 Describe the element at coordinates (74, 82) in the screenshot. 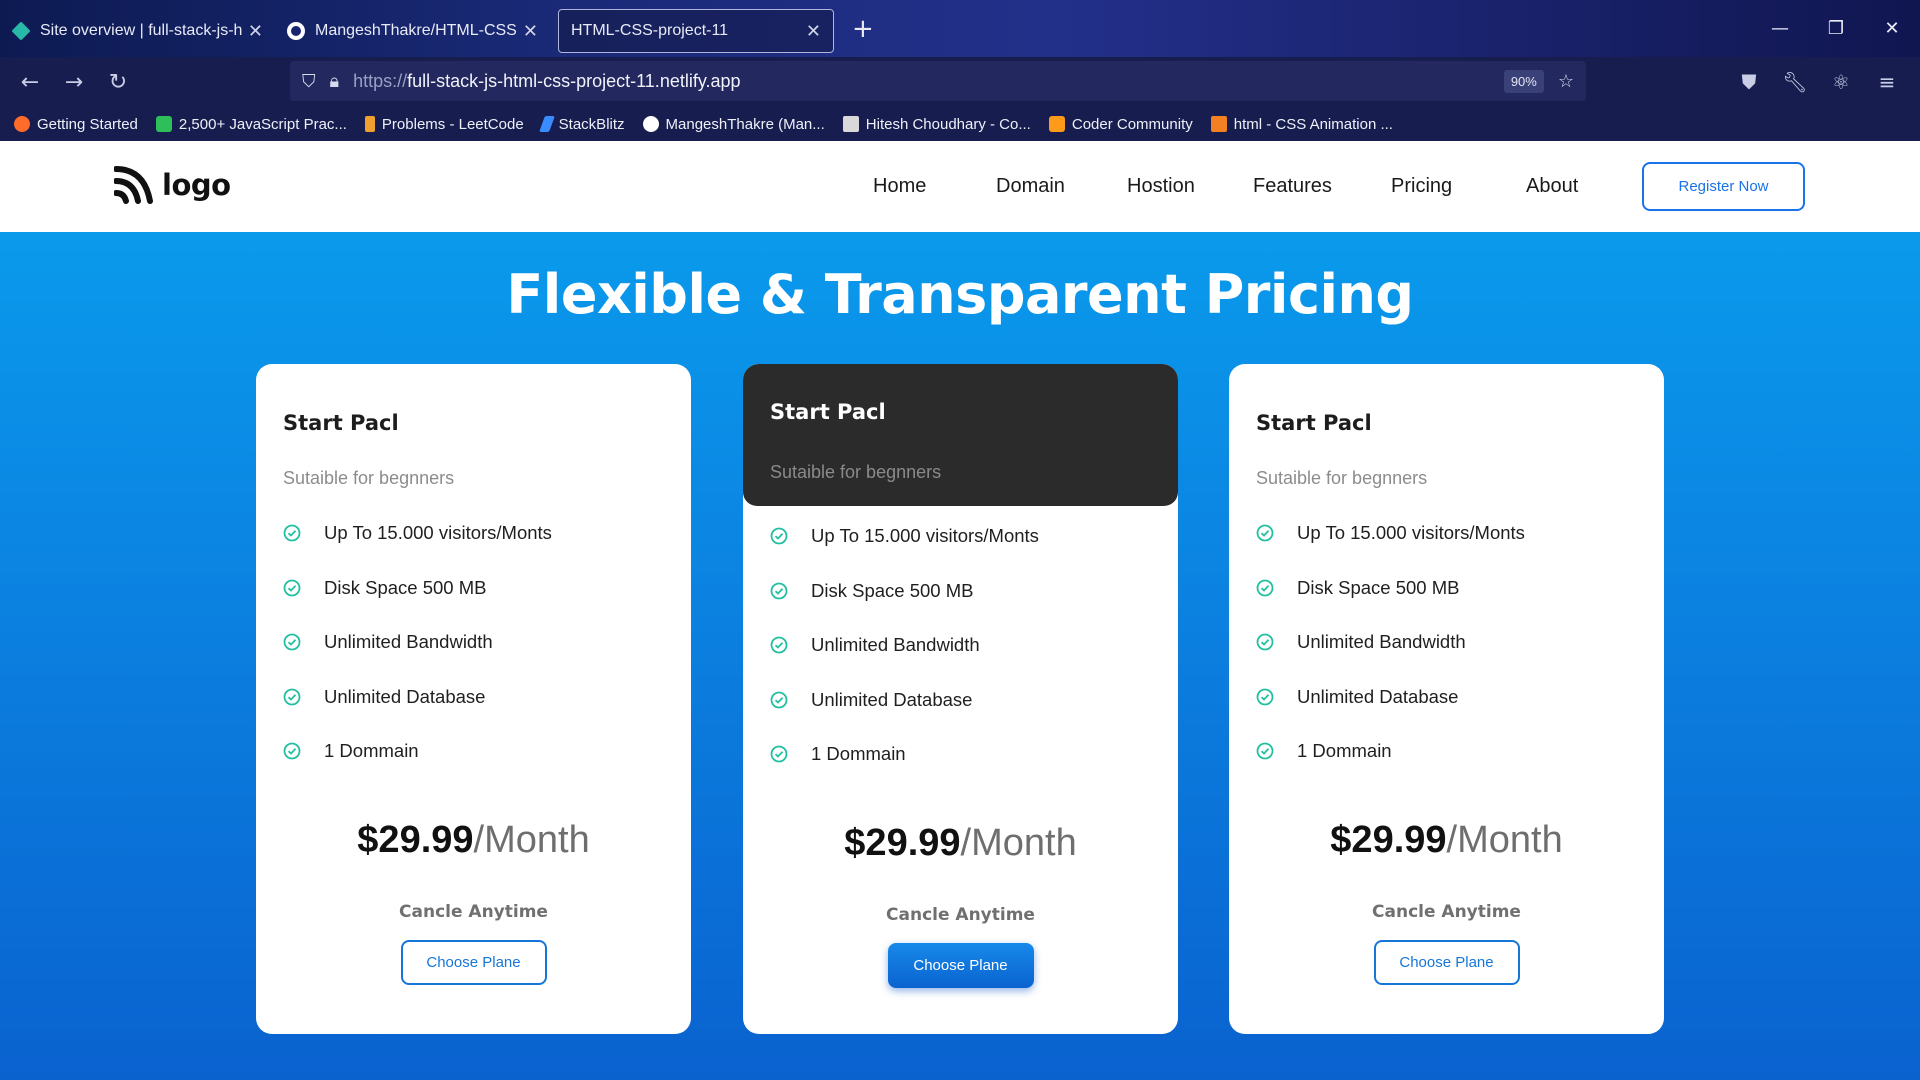

I see `forward-icon: →` at that location.